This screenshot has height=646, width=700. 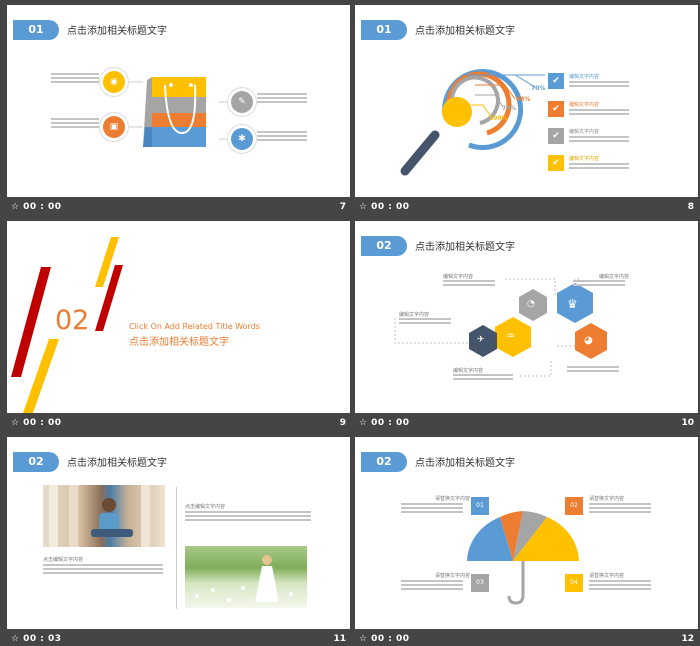 I want to click on section-subtitle-en: Click On Add Related Title Words, so click(x=194, y=326).